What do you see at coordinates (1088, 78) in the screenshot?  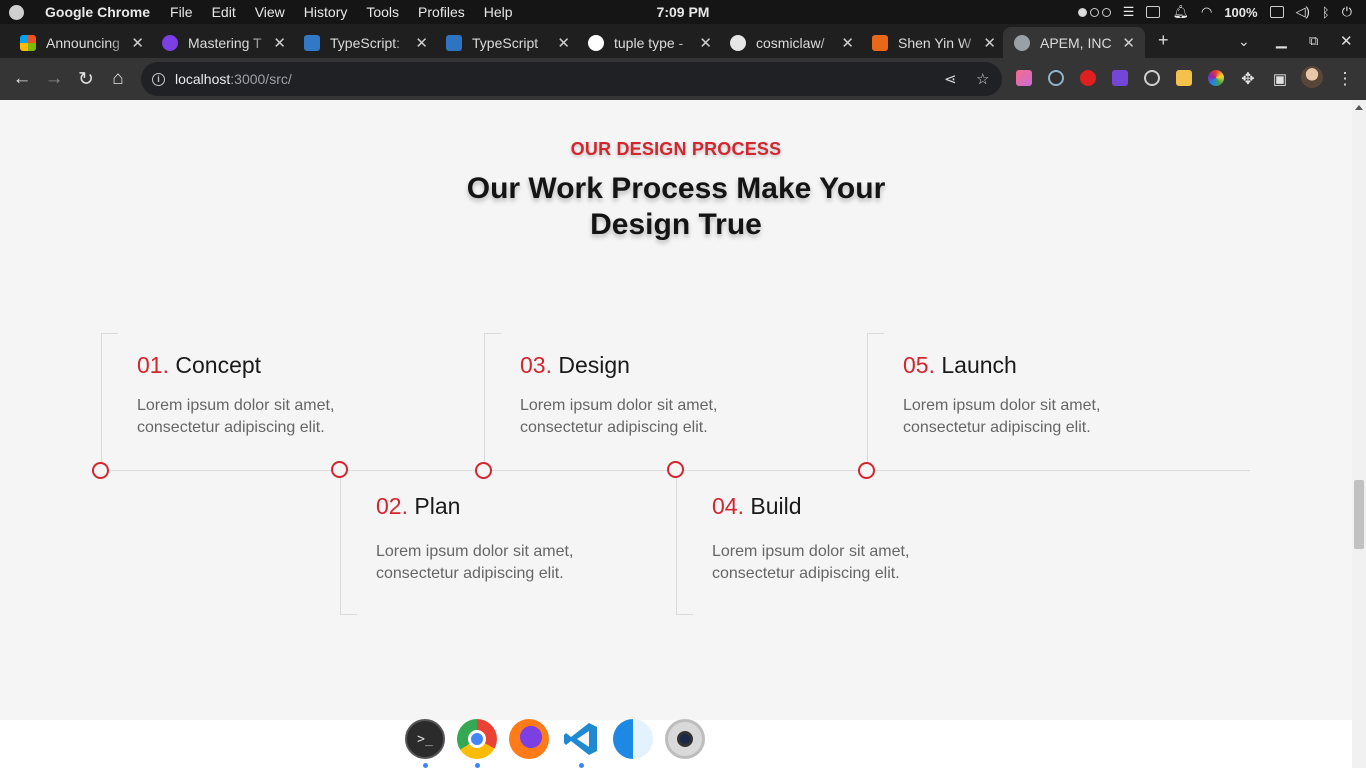 I see `extension-block-icon` at bounding box center [1088, 78].